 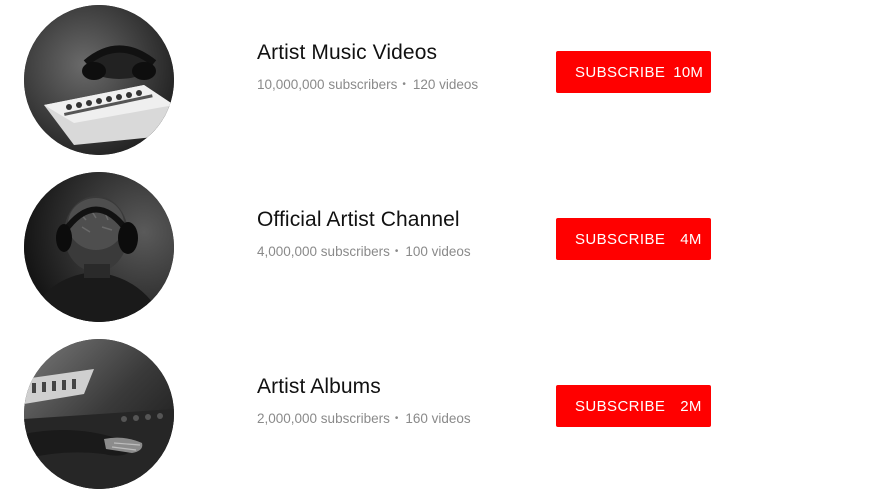 I want to click on headphones-person-photo, so click(x=99, y=247).